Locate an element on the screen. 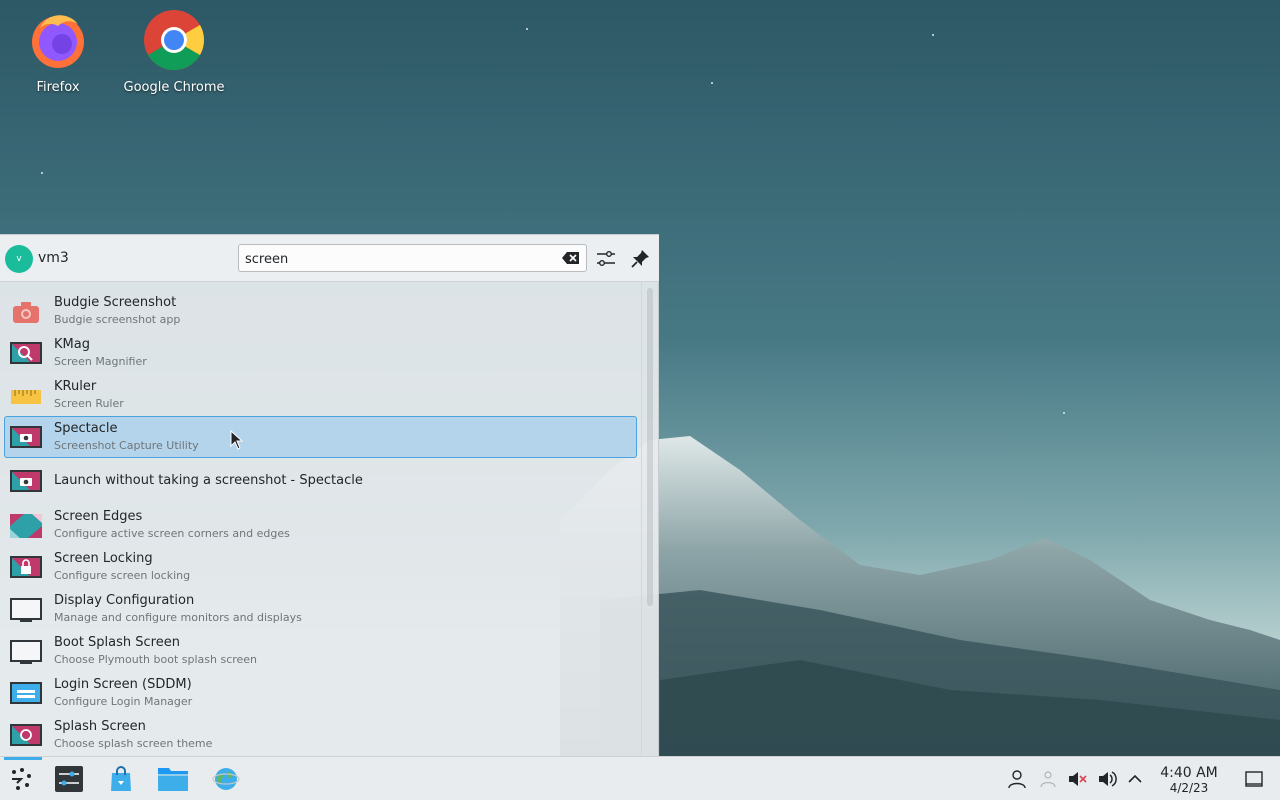  system-settings-icon is located at coordinates (69, 779).